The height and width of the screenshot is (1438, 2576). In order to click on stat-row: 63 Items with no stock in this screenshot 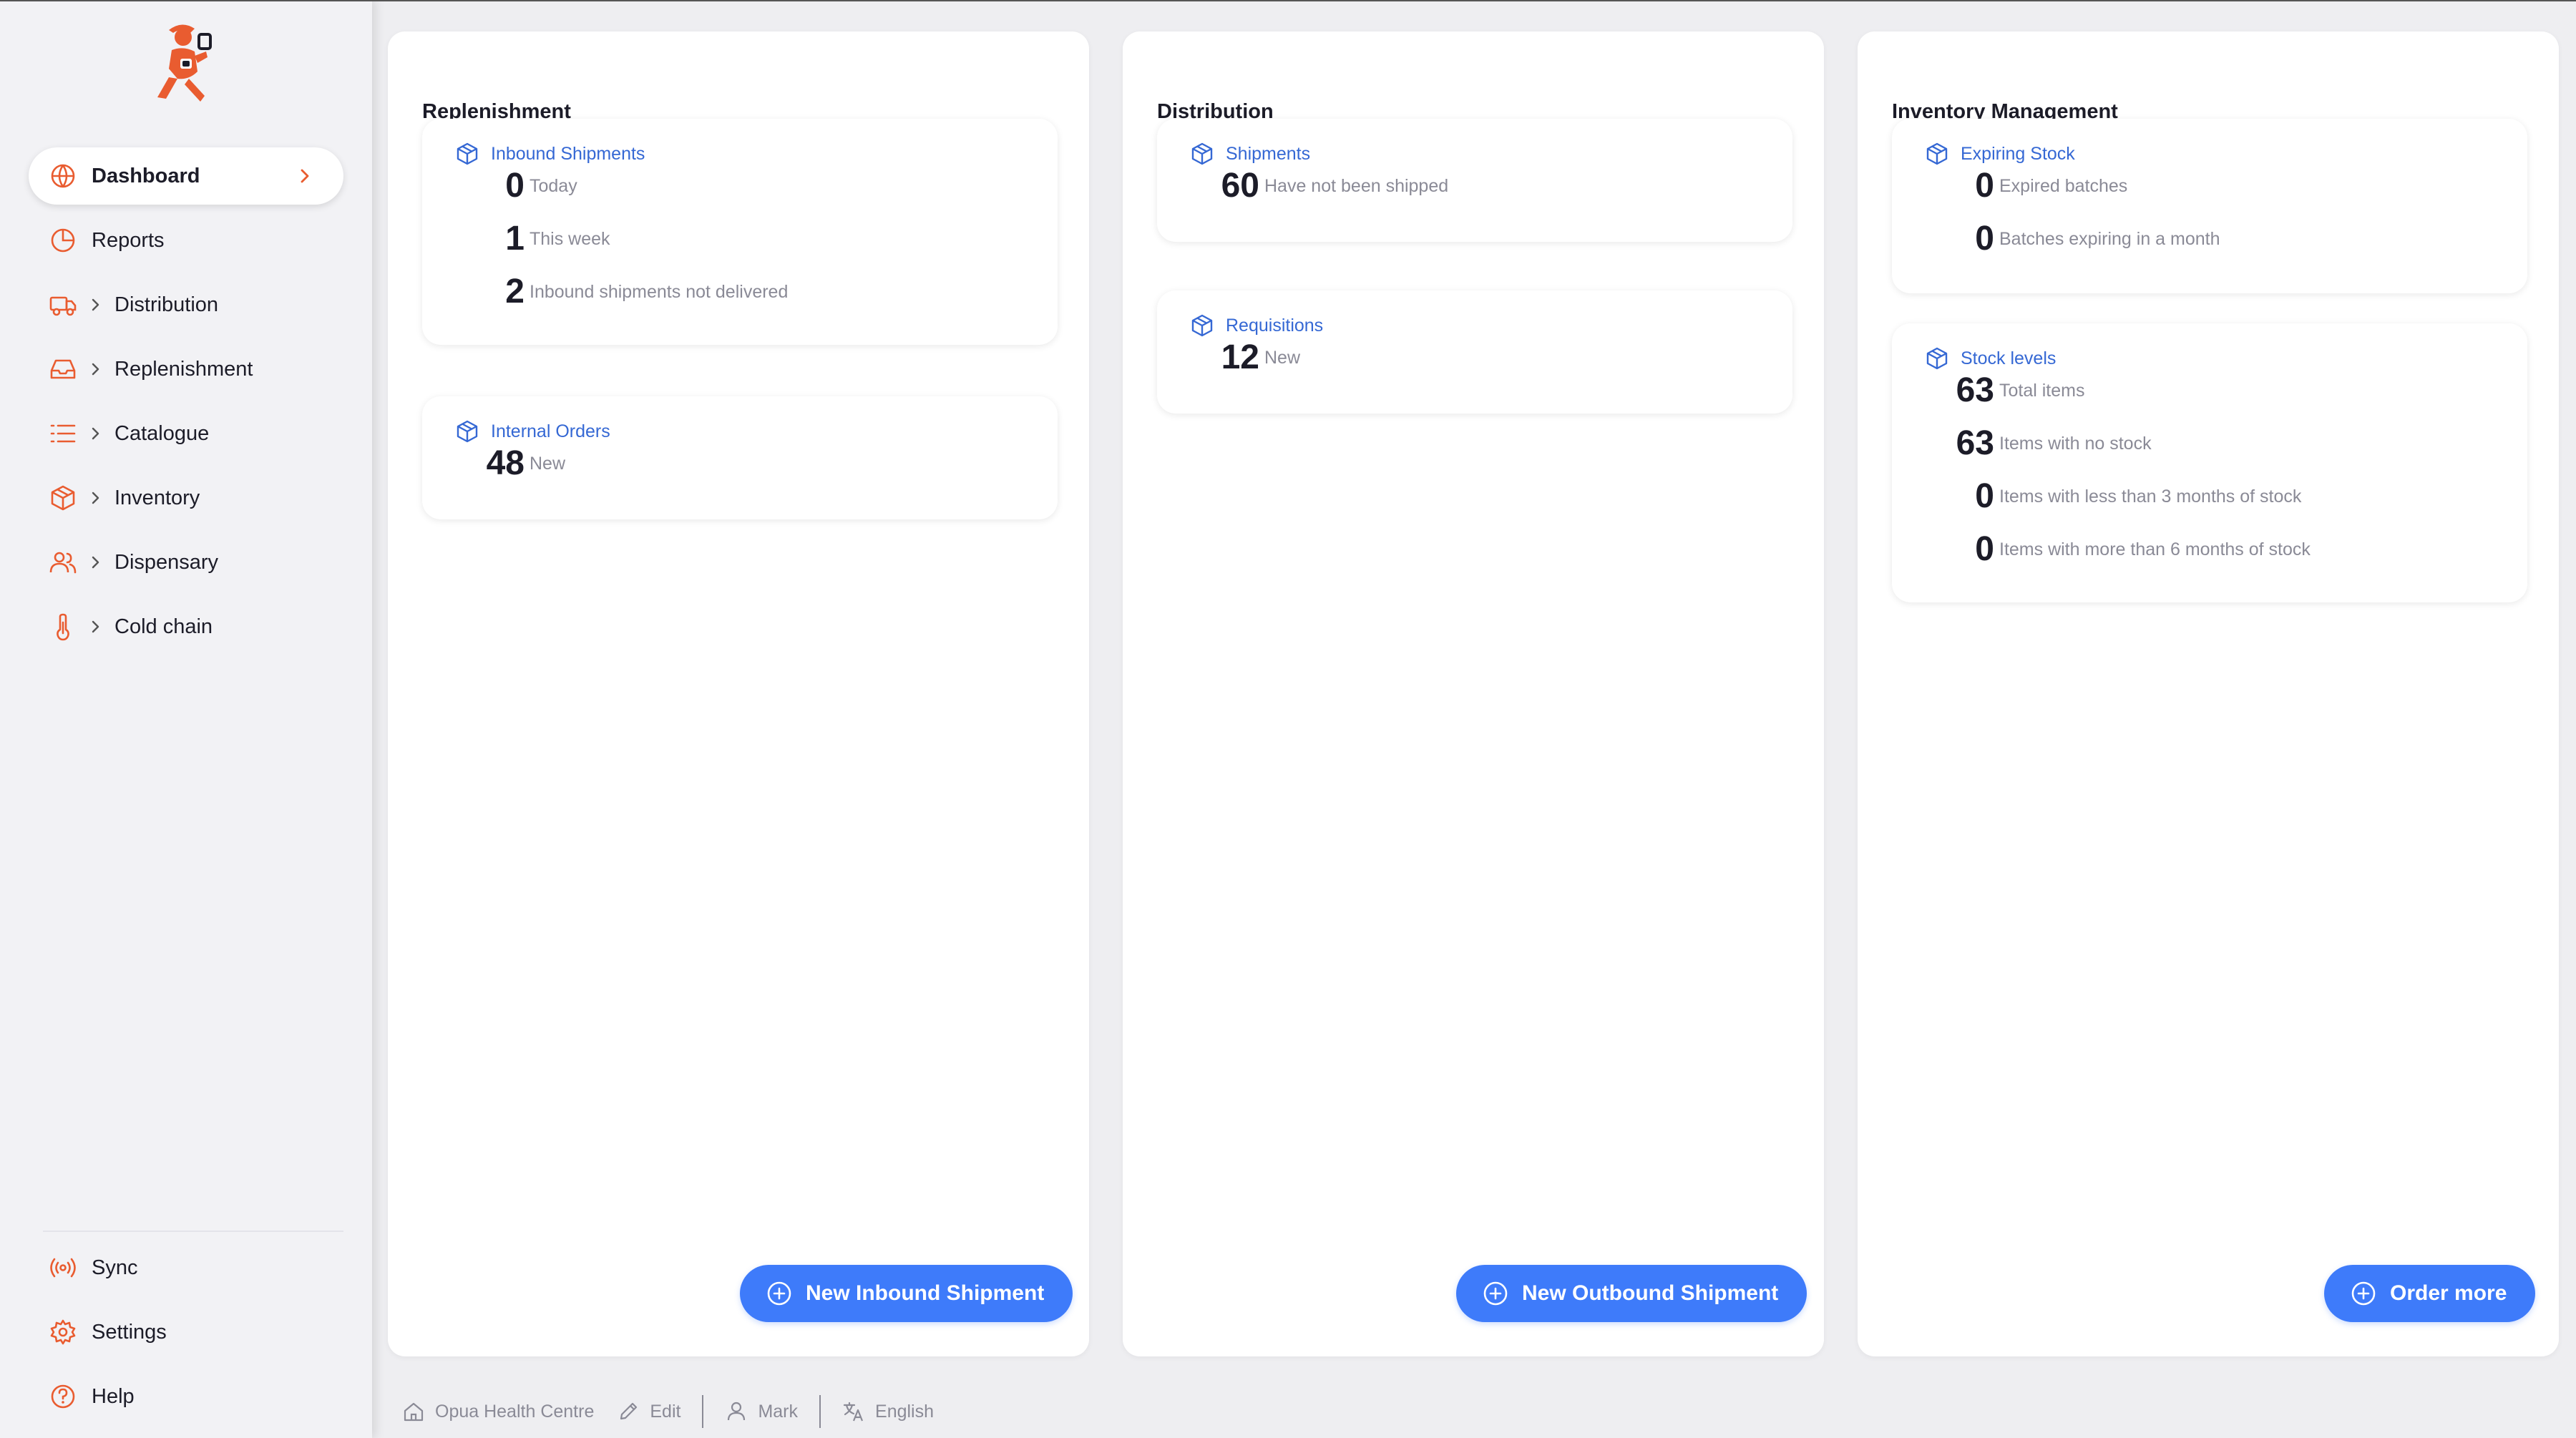, I will do `click(2209, 444)`.